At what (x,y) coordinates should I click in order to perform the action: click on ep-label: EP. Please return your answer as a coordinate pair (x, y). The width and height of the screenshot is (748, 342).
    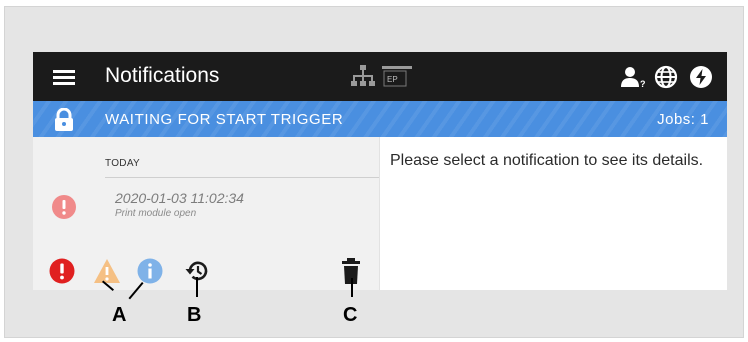
    Looking at the image, I should click on (392, 79).